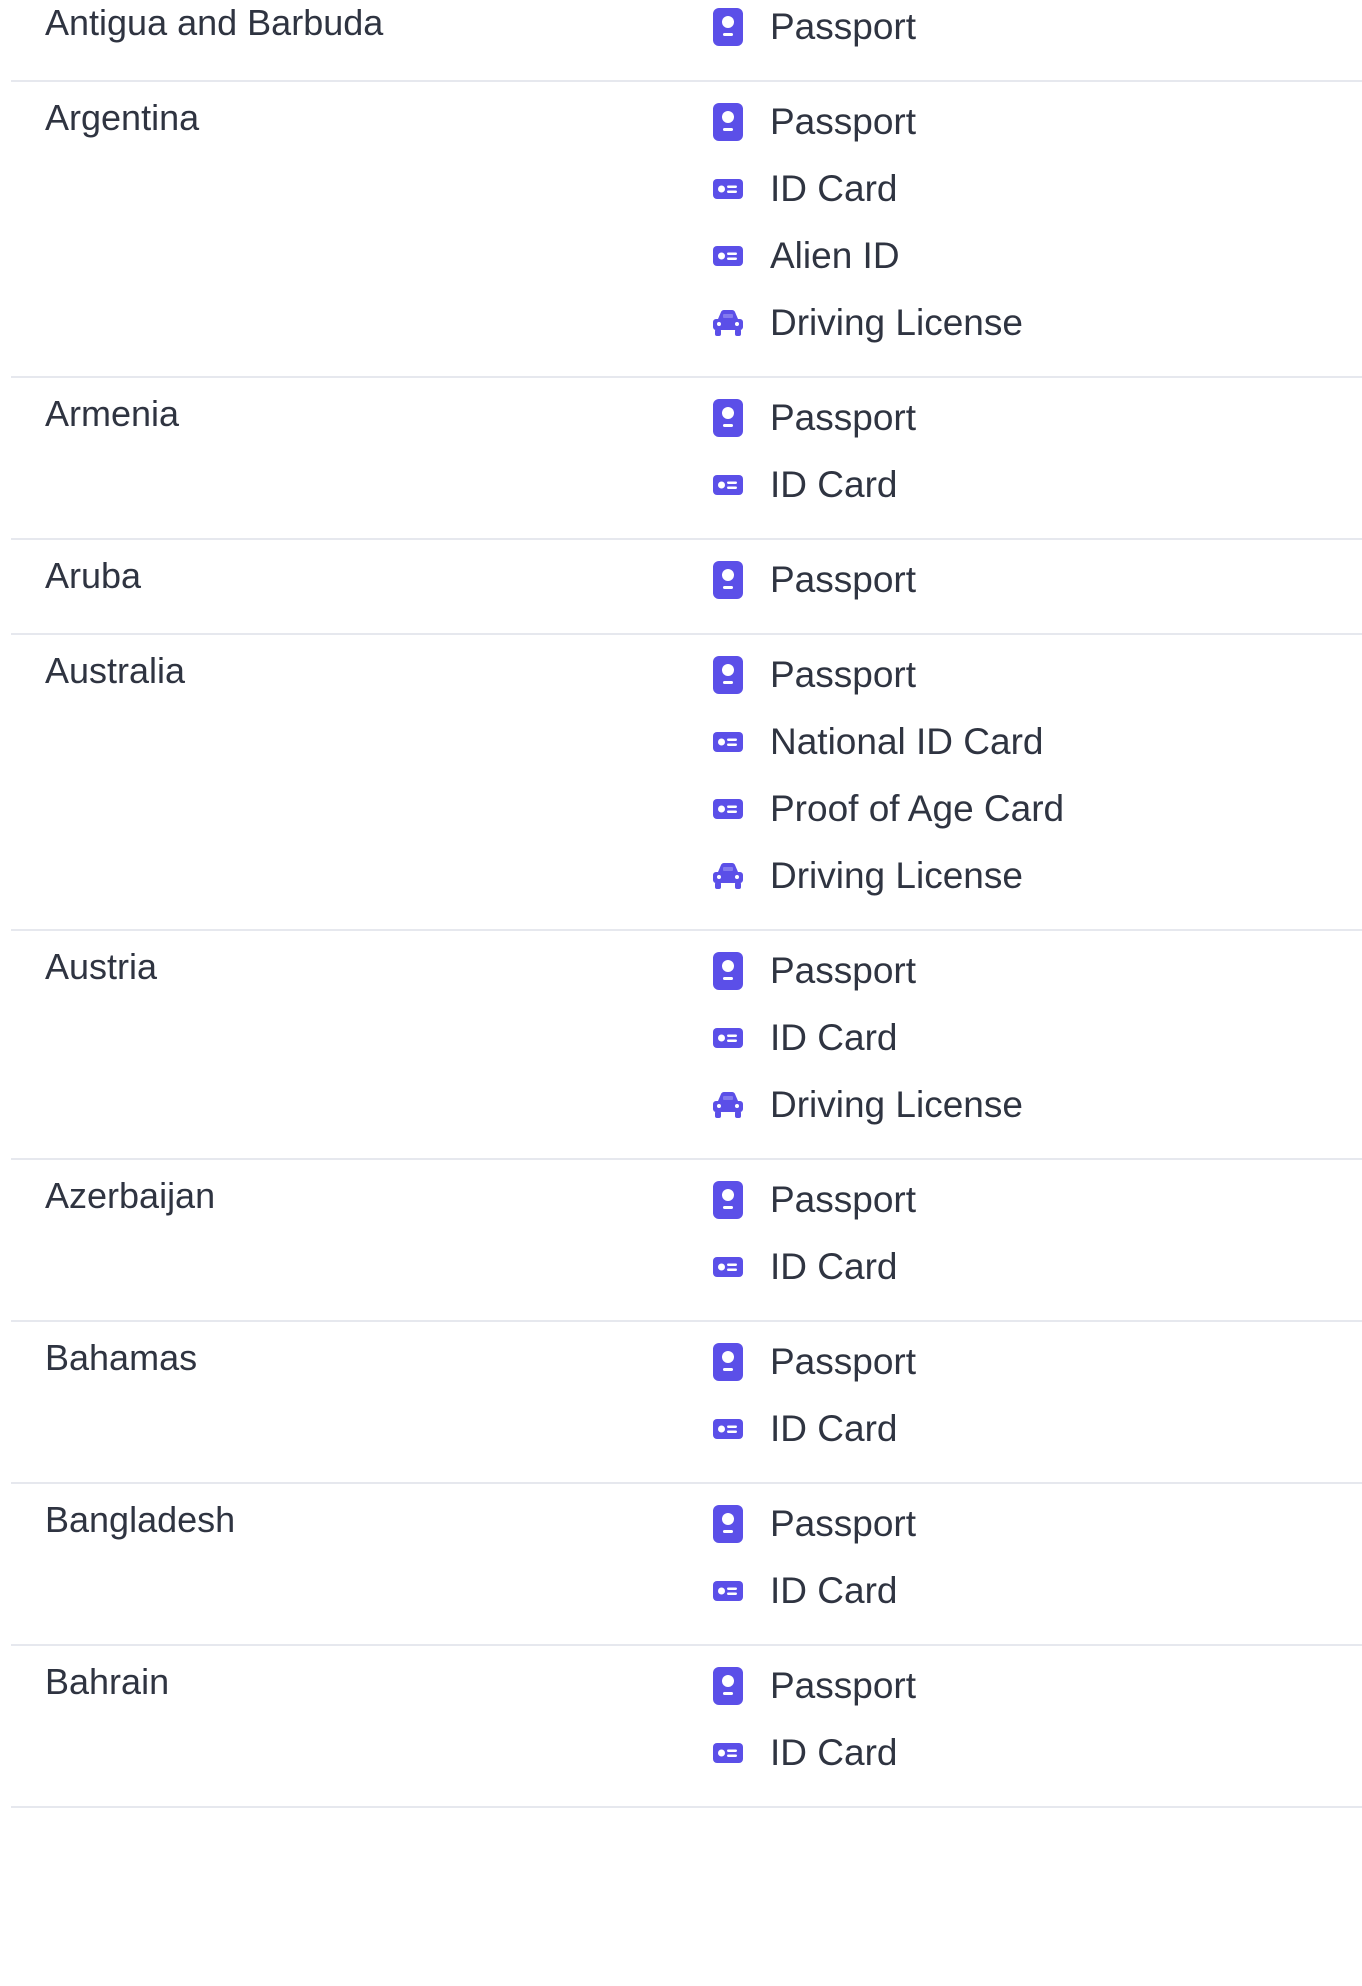 The image size is (1362, 1986). What do you see at coordinates (917, 808) in the screenshot?
I see `document-label: Proof of Age Card` at bounding box center [917, 808].